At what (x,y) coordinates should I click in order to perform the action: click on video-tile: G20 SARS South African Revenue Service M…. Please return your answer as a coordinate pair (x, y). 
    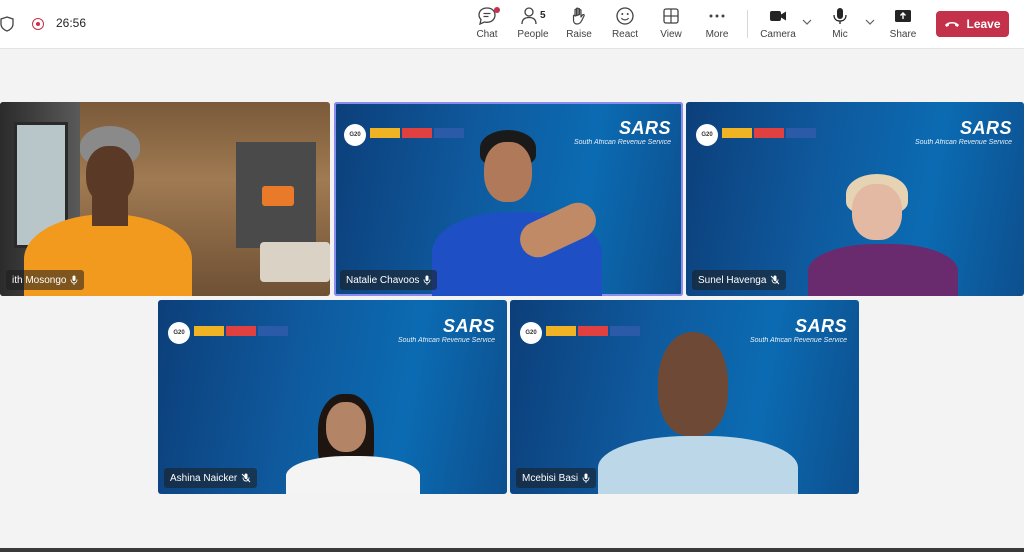
    Looking at the image, I should click on (684, 397).